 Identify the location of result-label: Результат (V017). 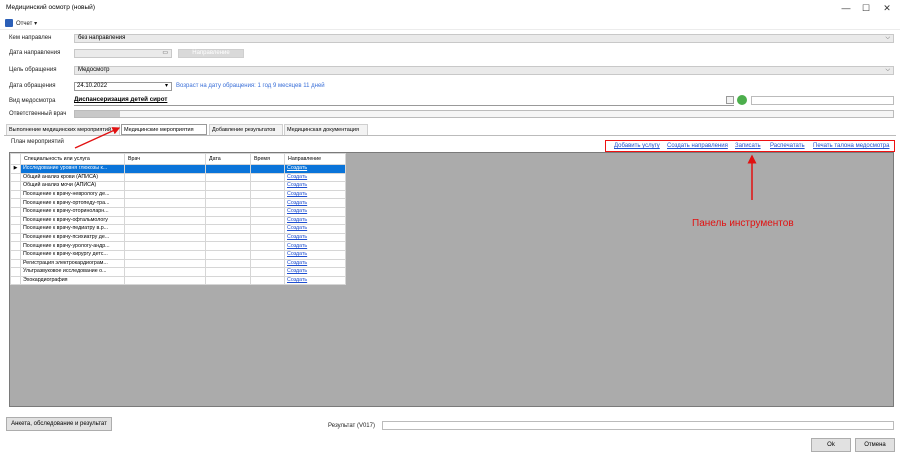
(351, 426).